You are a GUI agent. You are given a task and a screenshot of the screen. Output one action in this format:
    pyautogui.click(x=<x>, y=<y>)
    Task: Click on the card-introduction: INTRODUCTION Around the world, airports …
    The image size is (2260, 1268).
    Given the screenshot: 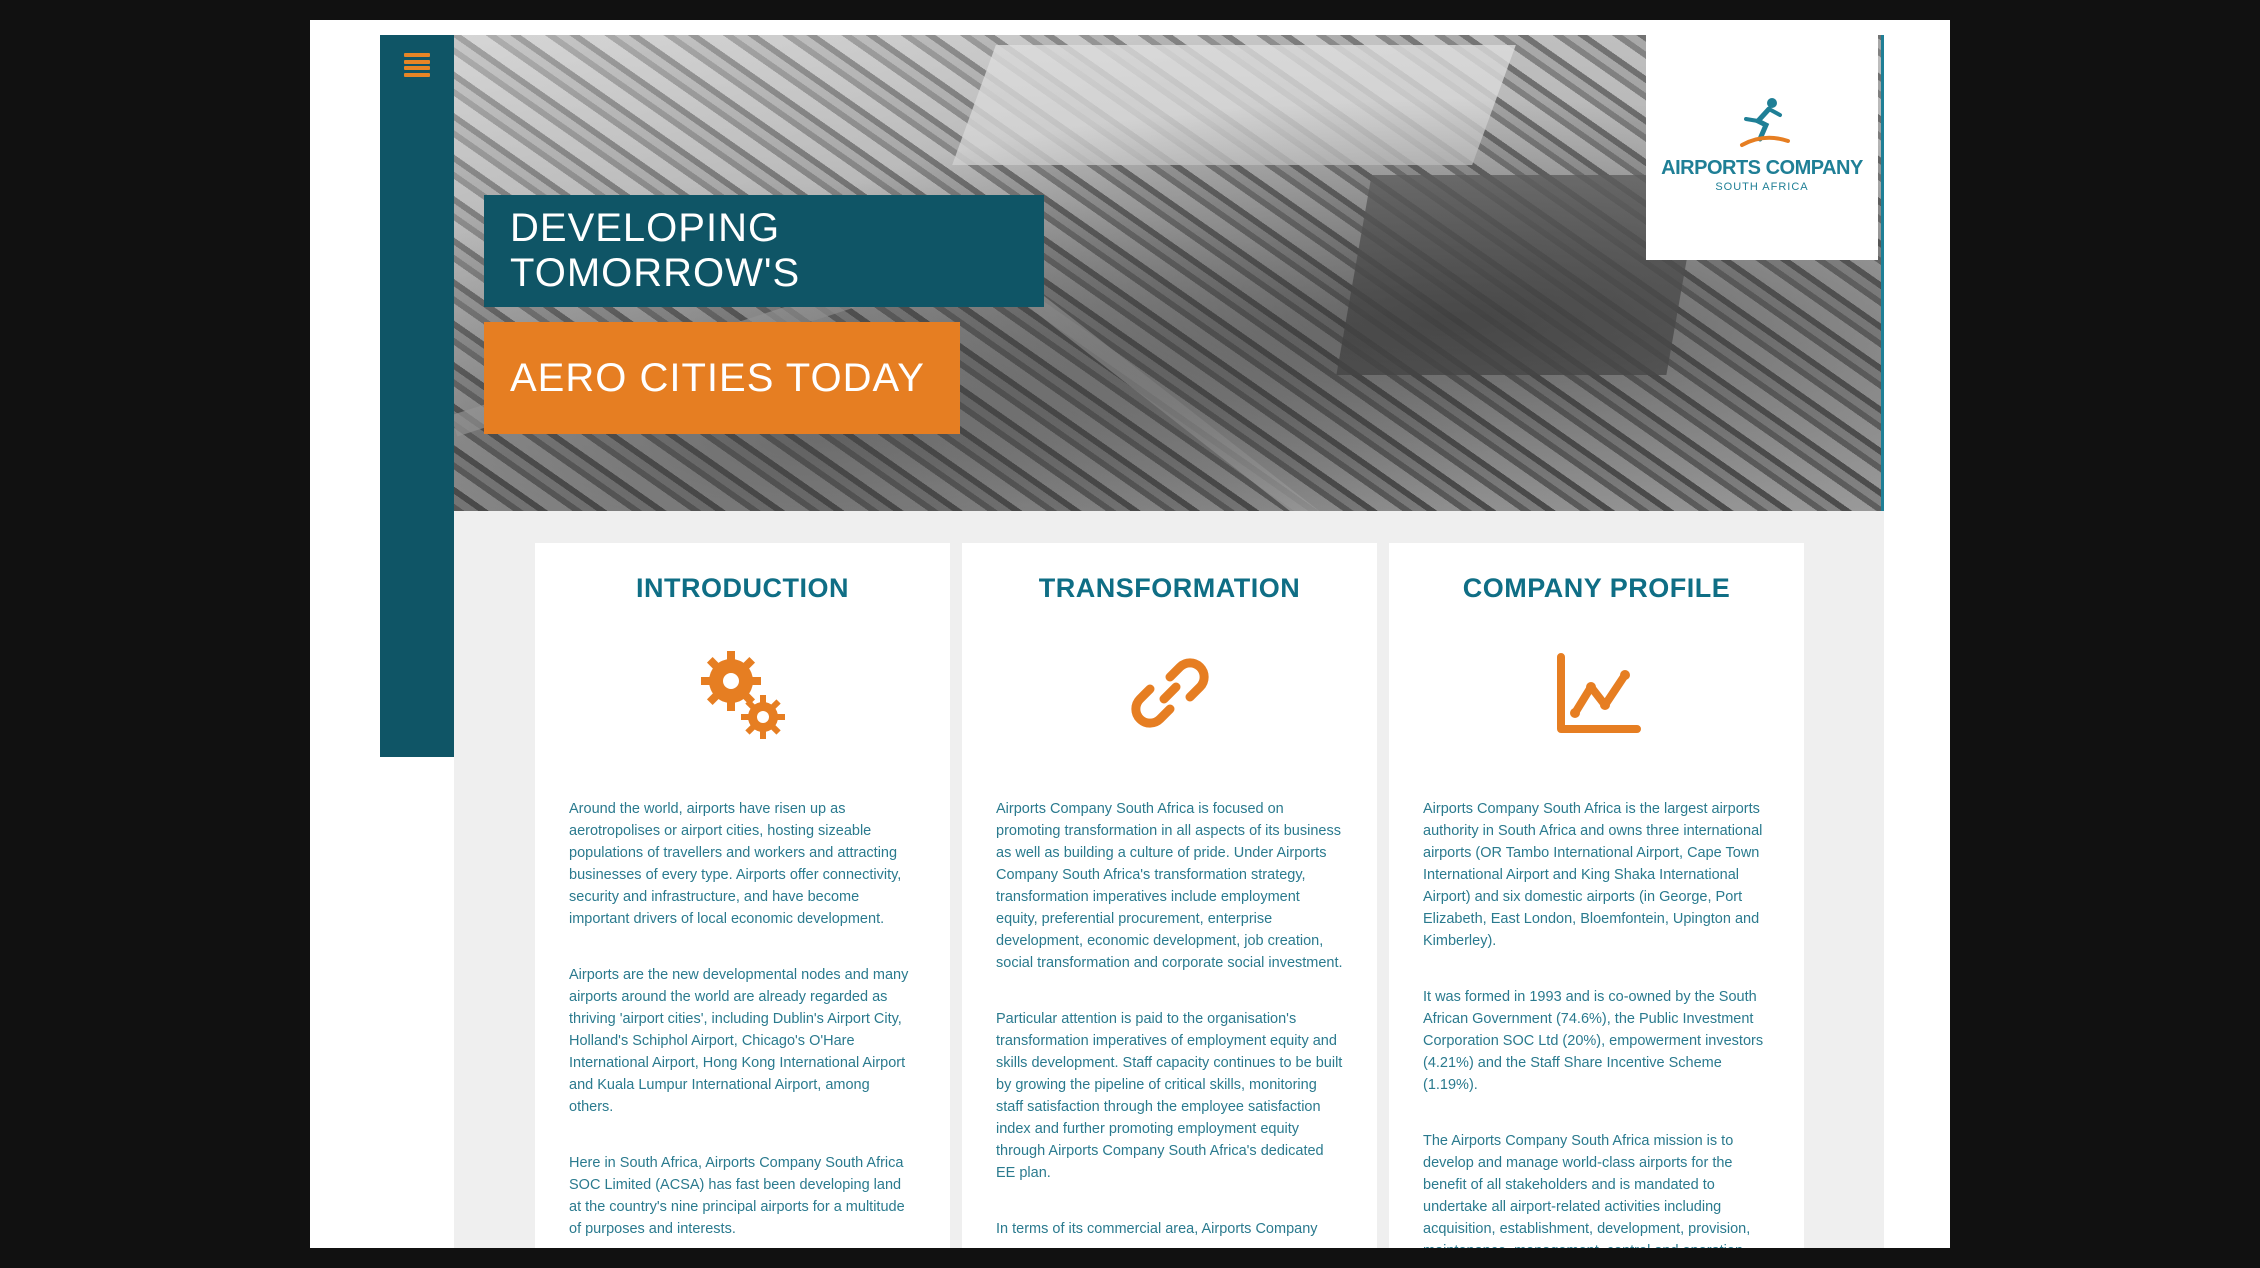 What is the action you would take?
    pyautogui.click(x=742, y=895)
    